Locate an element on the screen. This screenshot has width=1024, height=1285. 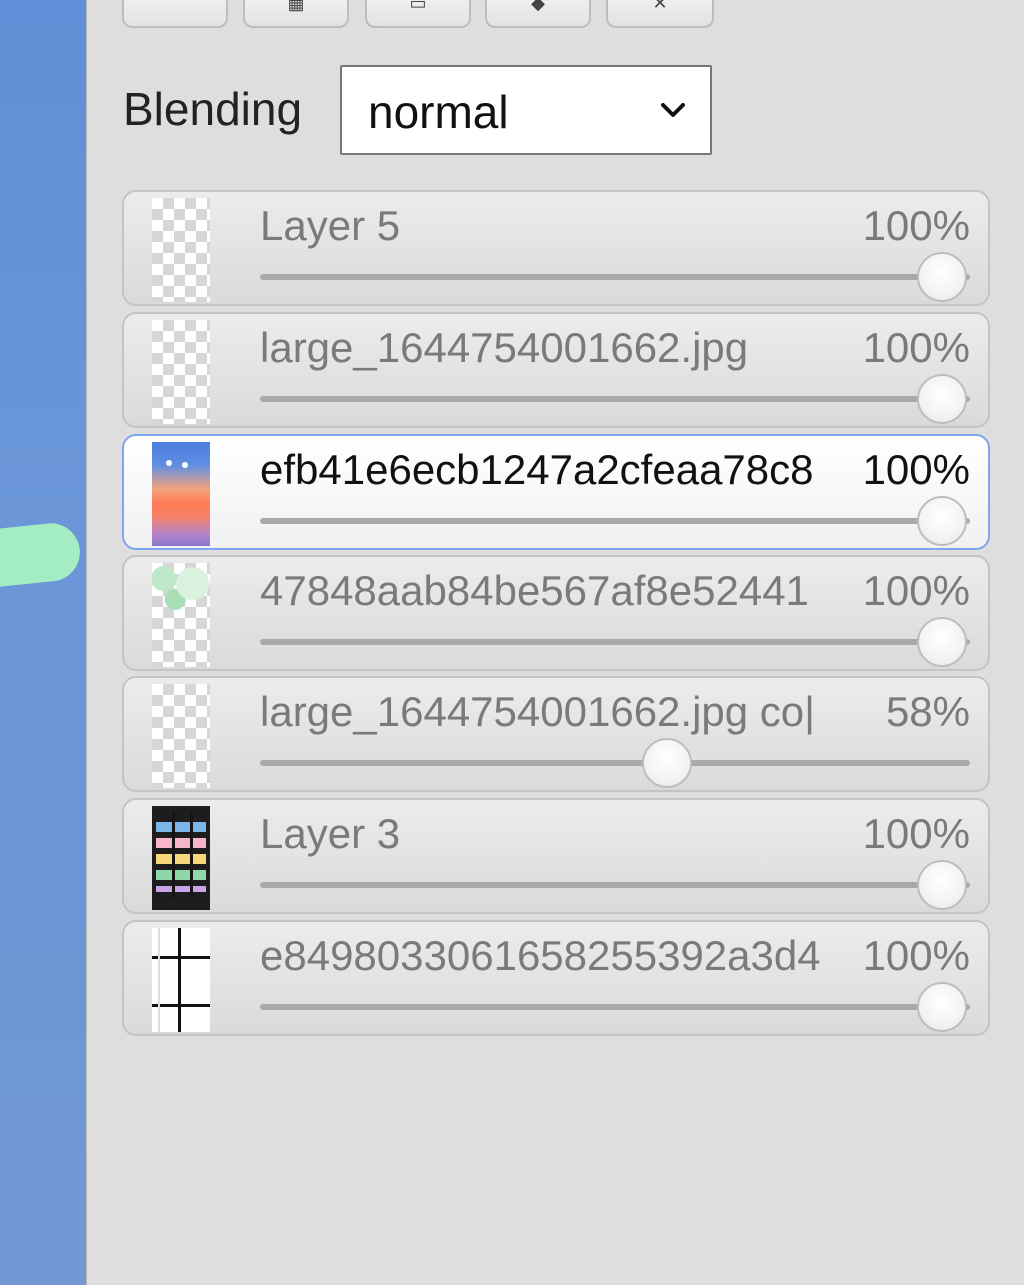
layer-name: Layer 5 is located at coordinates (330, 225).